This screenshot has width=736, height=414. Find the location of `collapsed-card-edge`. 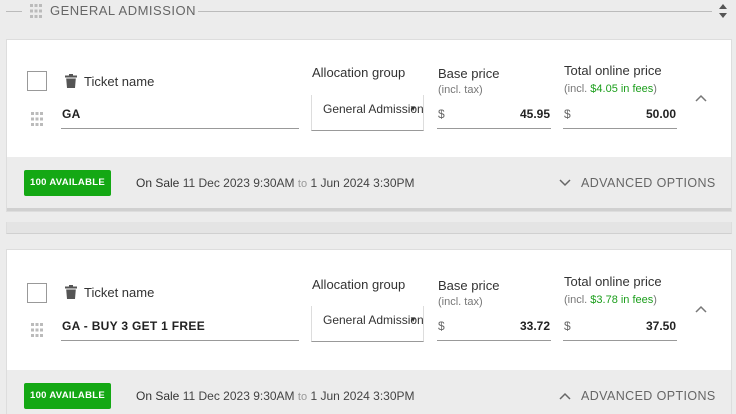

collapsed-card-edge is located at coordinates (369, 228).